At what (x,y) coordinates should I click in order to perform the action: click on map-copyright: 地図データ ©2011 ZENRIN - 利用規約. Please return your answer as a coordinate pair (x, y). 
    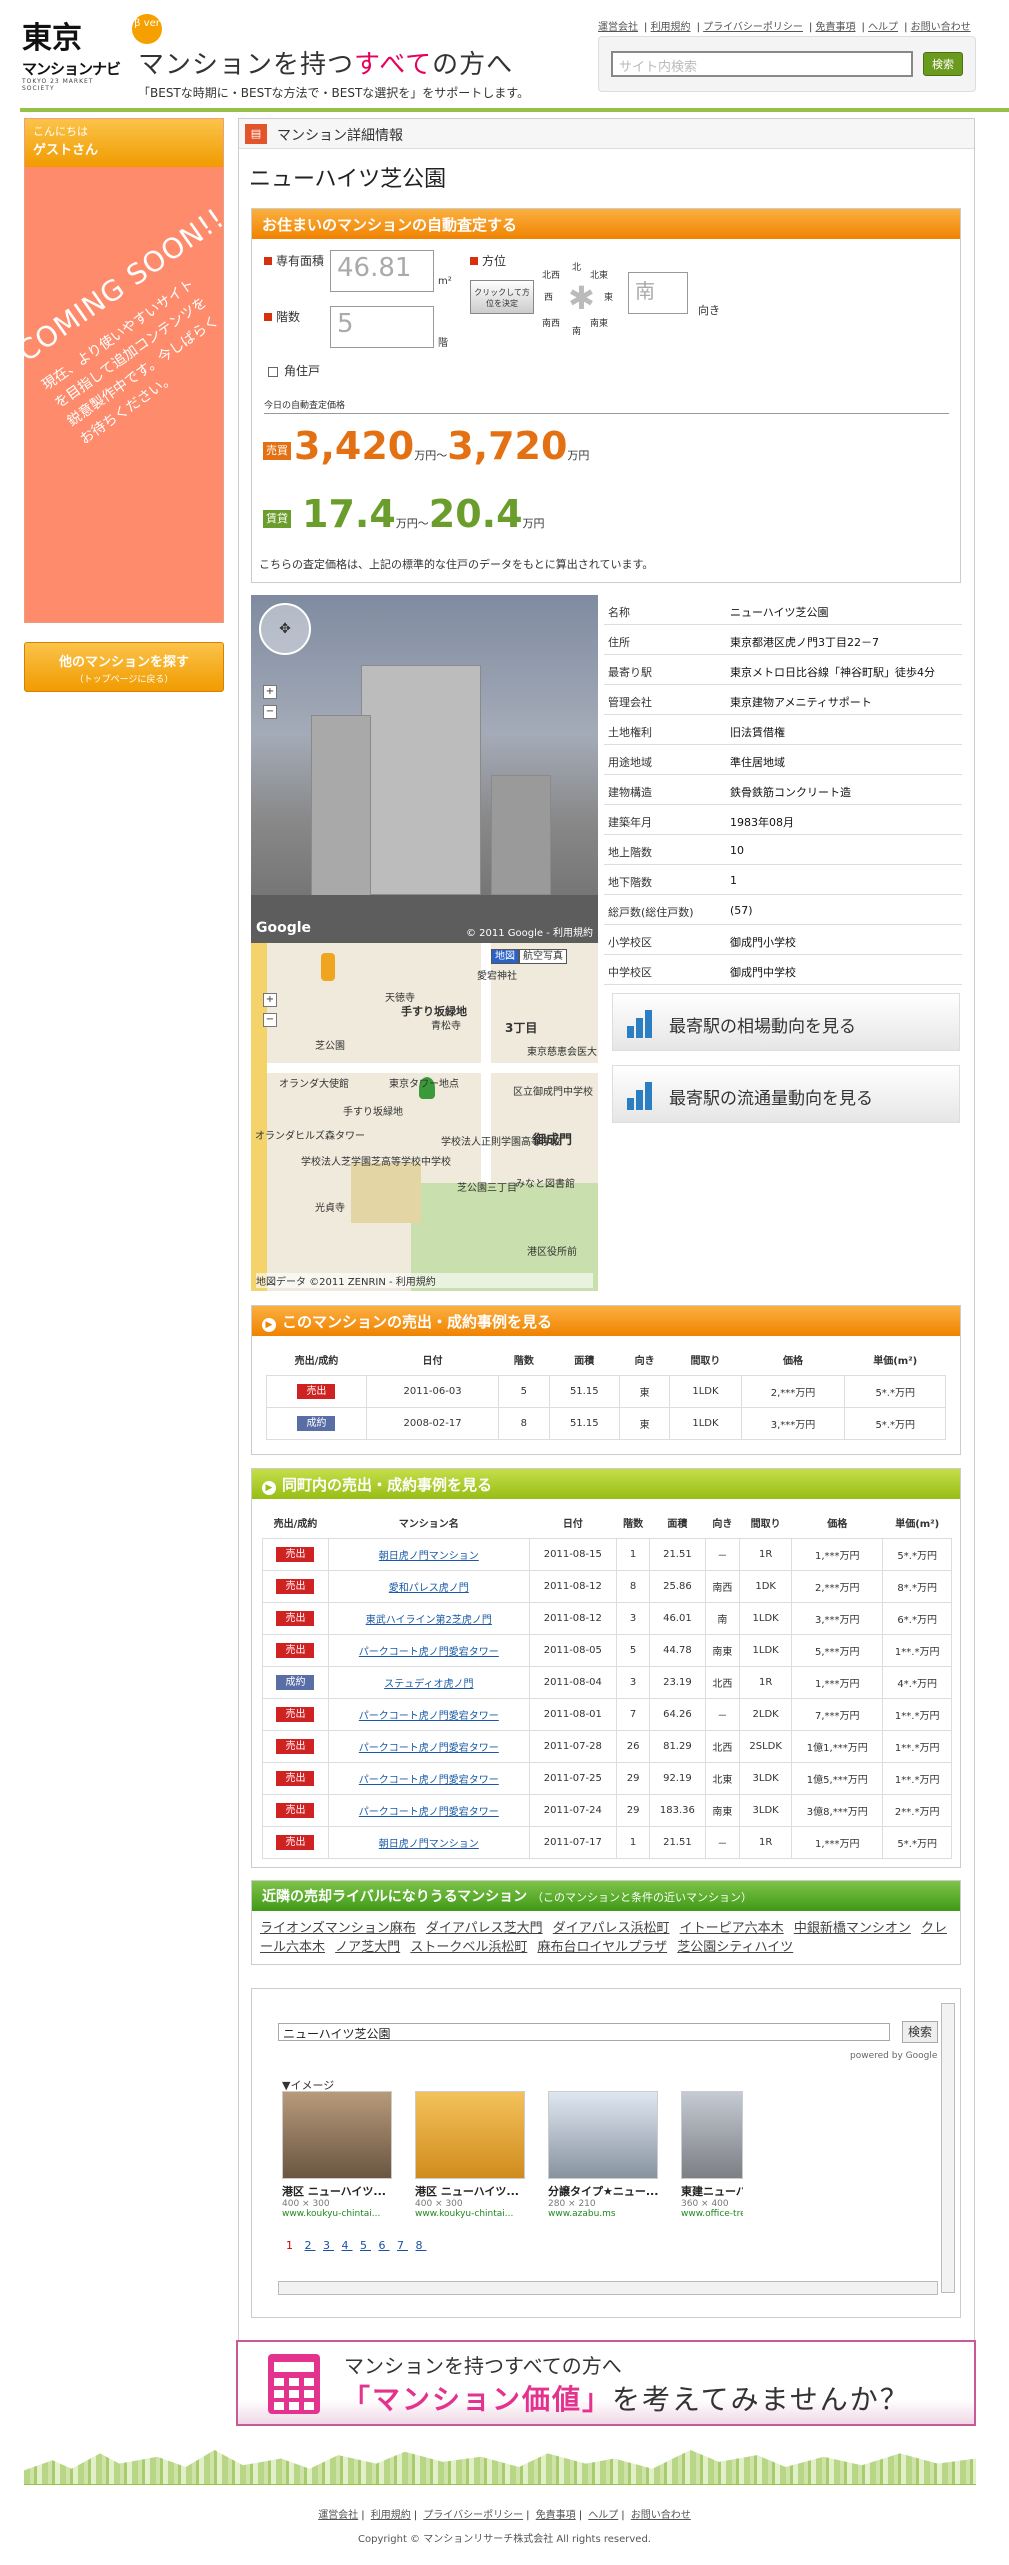
    Looking at the image, I should click on (424, 1280).